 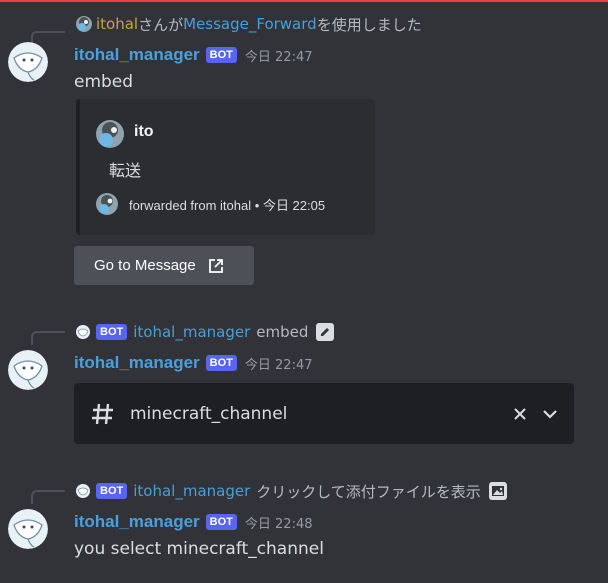 I want to click on reply-text: クリックして添付ファイルを表示, so click(x=368, y=491).